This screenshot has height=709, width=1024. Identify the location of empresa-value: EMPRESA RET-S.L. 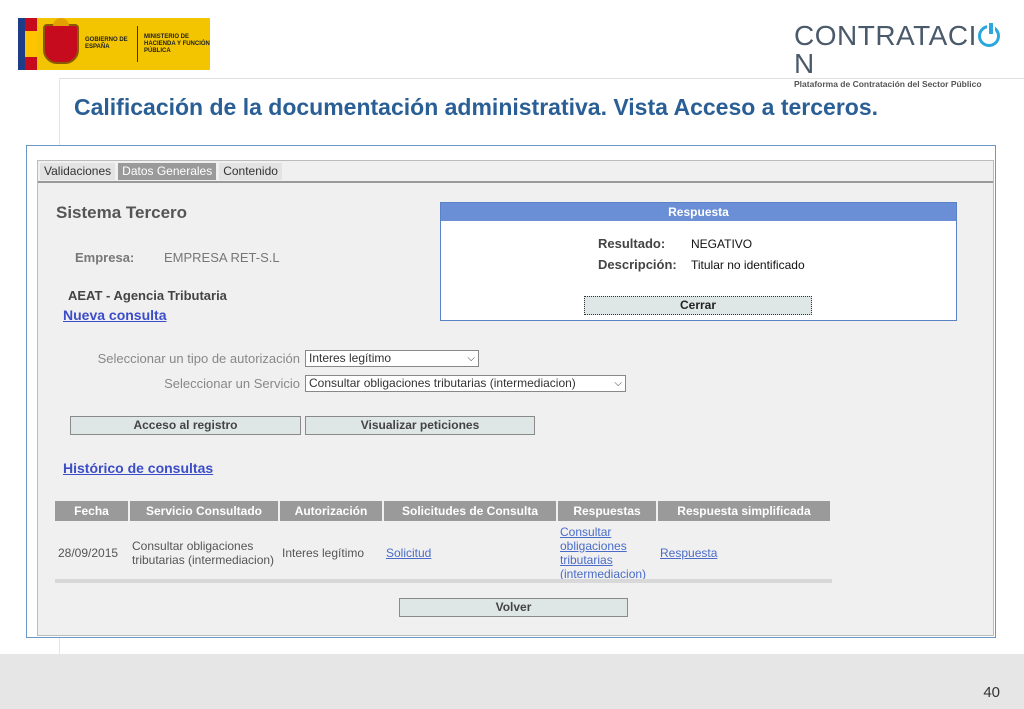
(222, 257).